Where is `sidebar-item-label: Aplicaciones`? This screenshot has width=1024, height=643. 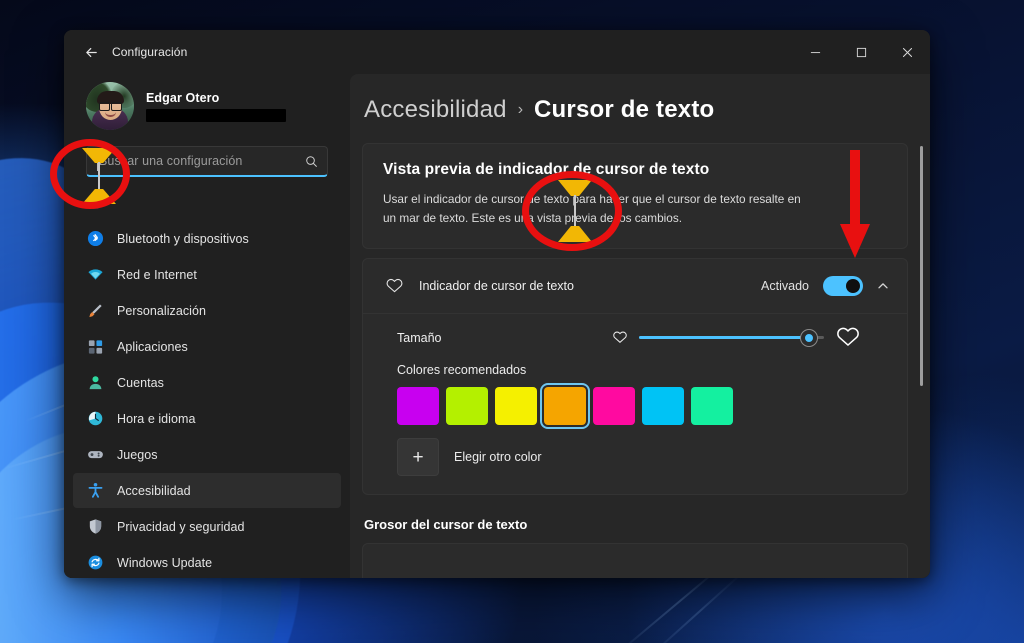 sidebar-item-label: Aplicaciones is located at coordinates (152, 346).